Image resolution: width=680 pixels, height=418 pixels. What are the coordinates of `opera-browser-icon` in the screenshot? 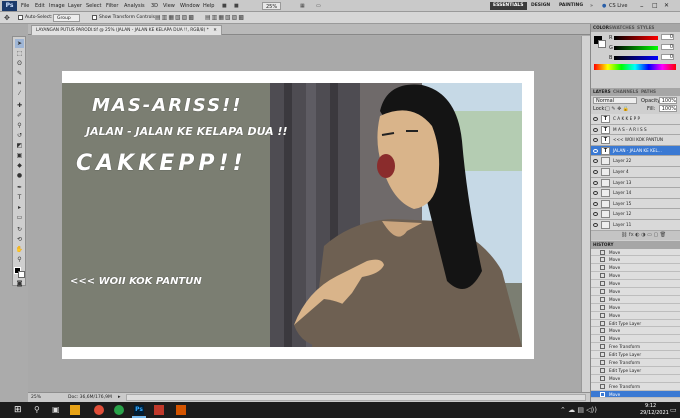 It's located at (99, 410).